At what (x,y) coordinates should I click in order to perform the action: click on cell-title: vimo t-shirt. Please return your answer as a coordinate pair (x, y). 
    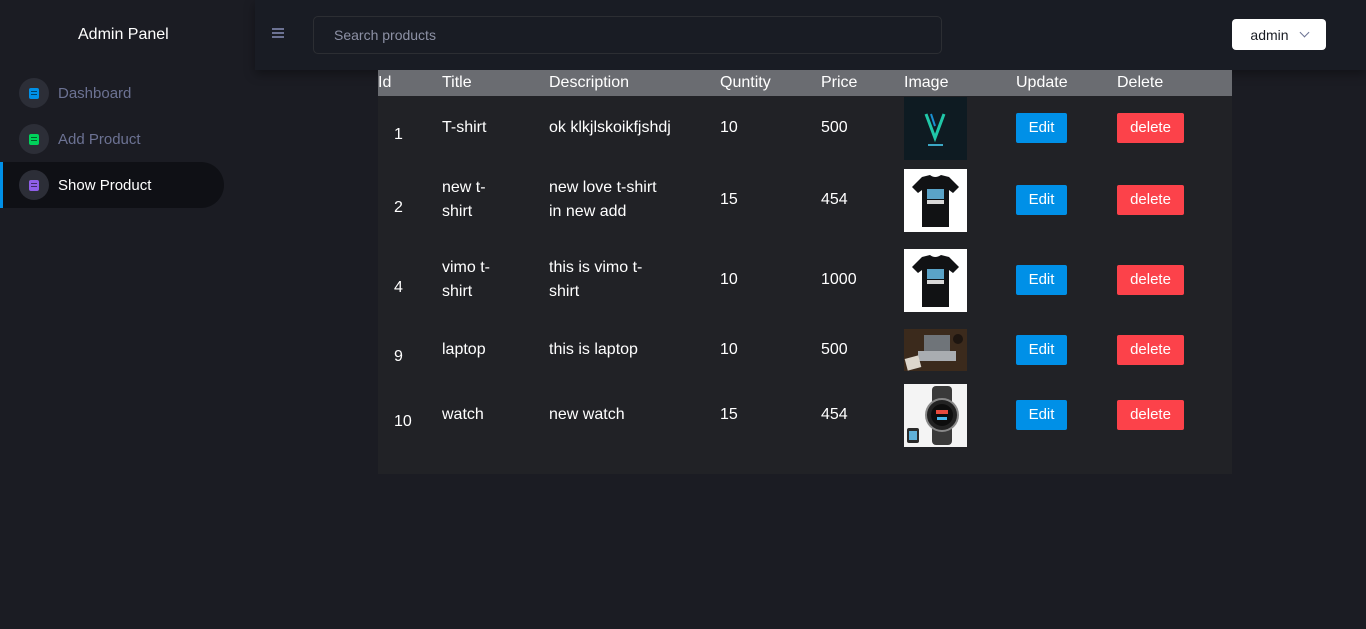
    Looking at the image, I should click on (466, 279).